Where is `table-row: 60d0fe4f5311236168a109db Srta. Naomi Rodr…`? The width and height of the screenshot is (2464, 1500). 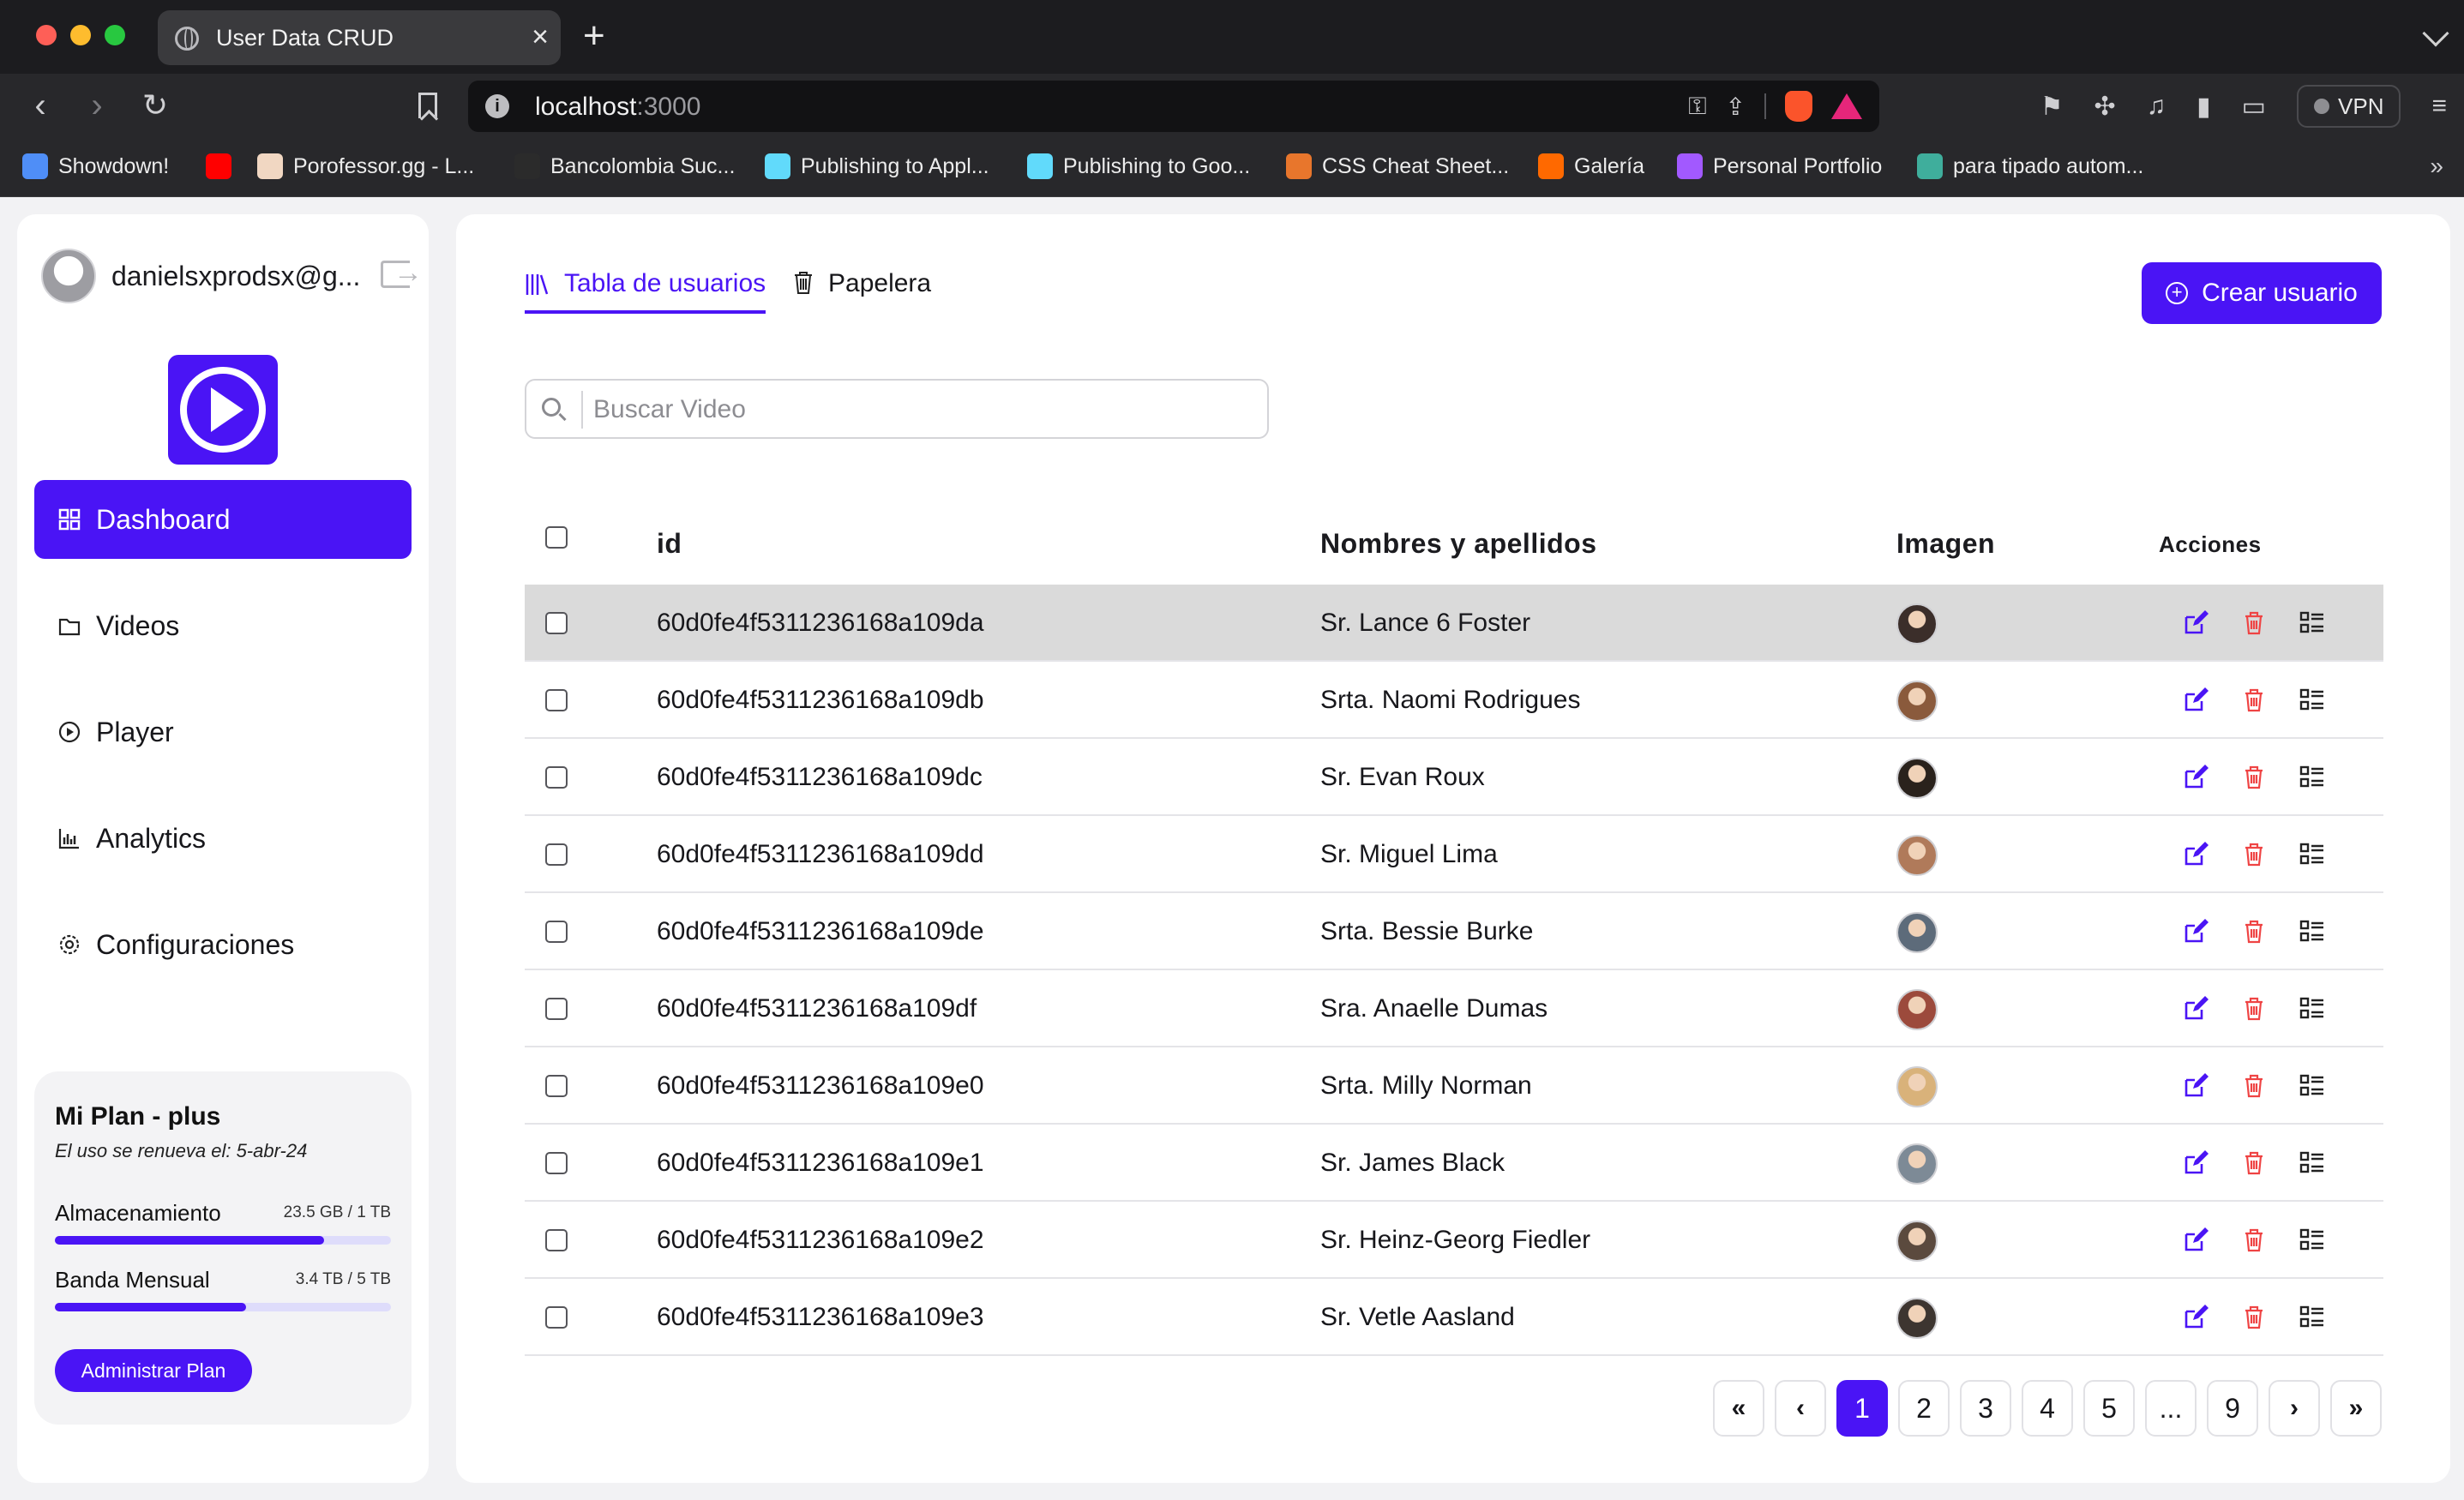
table-row: 60d0fe4f5311236168a109db Srta. Naomi Rodr… is located at coordinates (1454, 700).